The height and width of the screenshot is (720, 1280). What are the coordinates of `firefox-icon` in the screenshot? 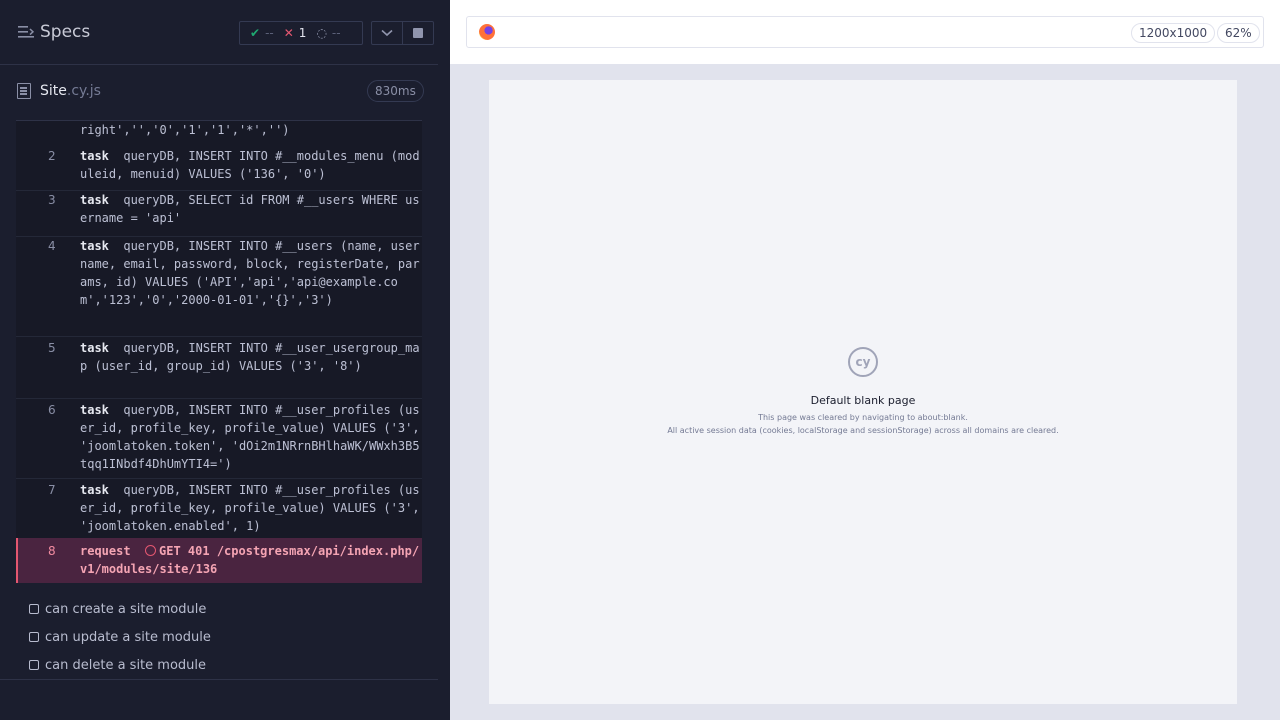 It's located at (487, 32).